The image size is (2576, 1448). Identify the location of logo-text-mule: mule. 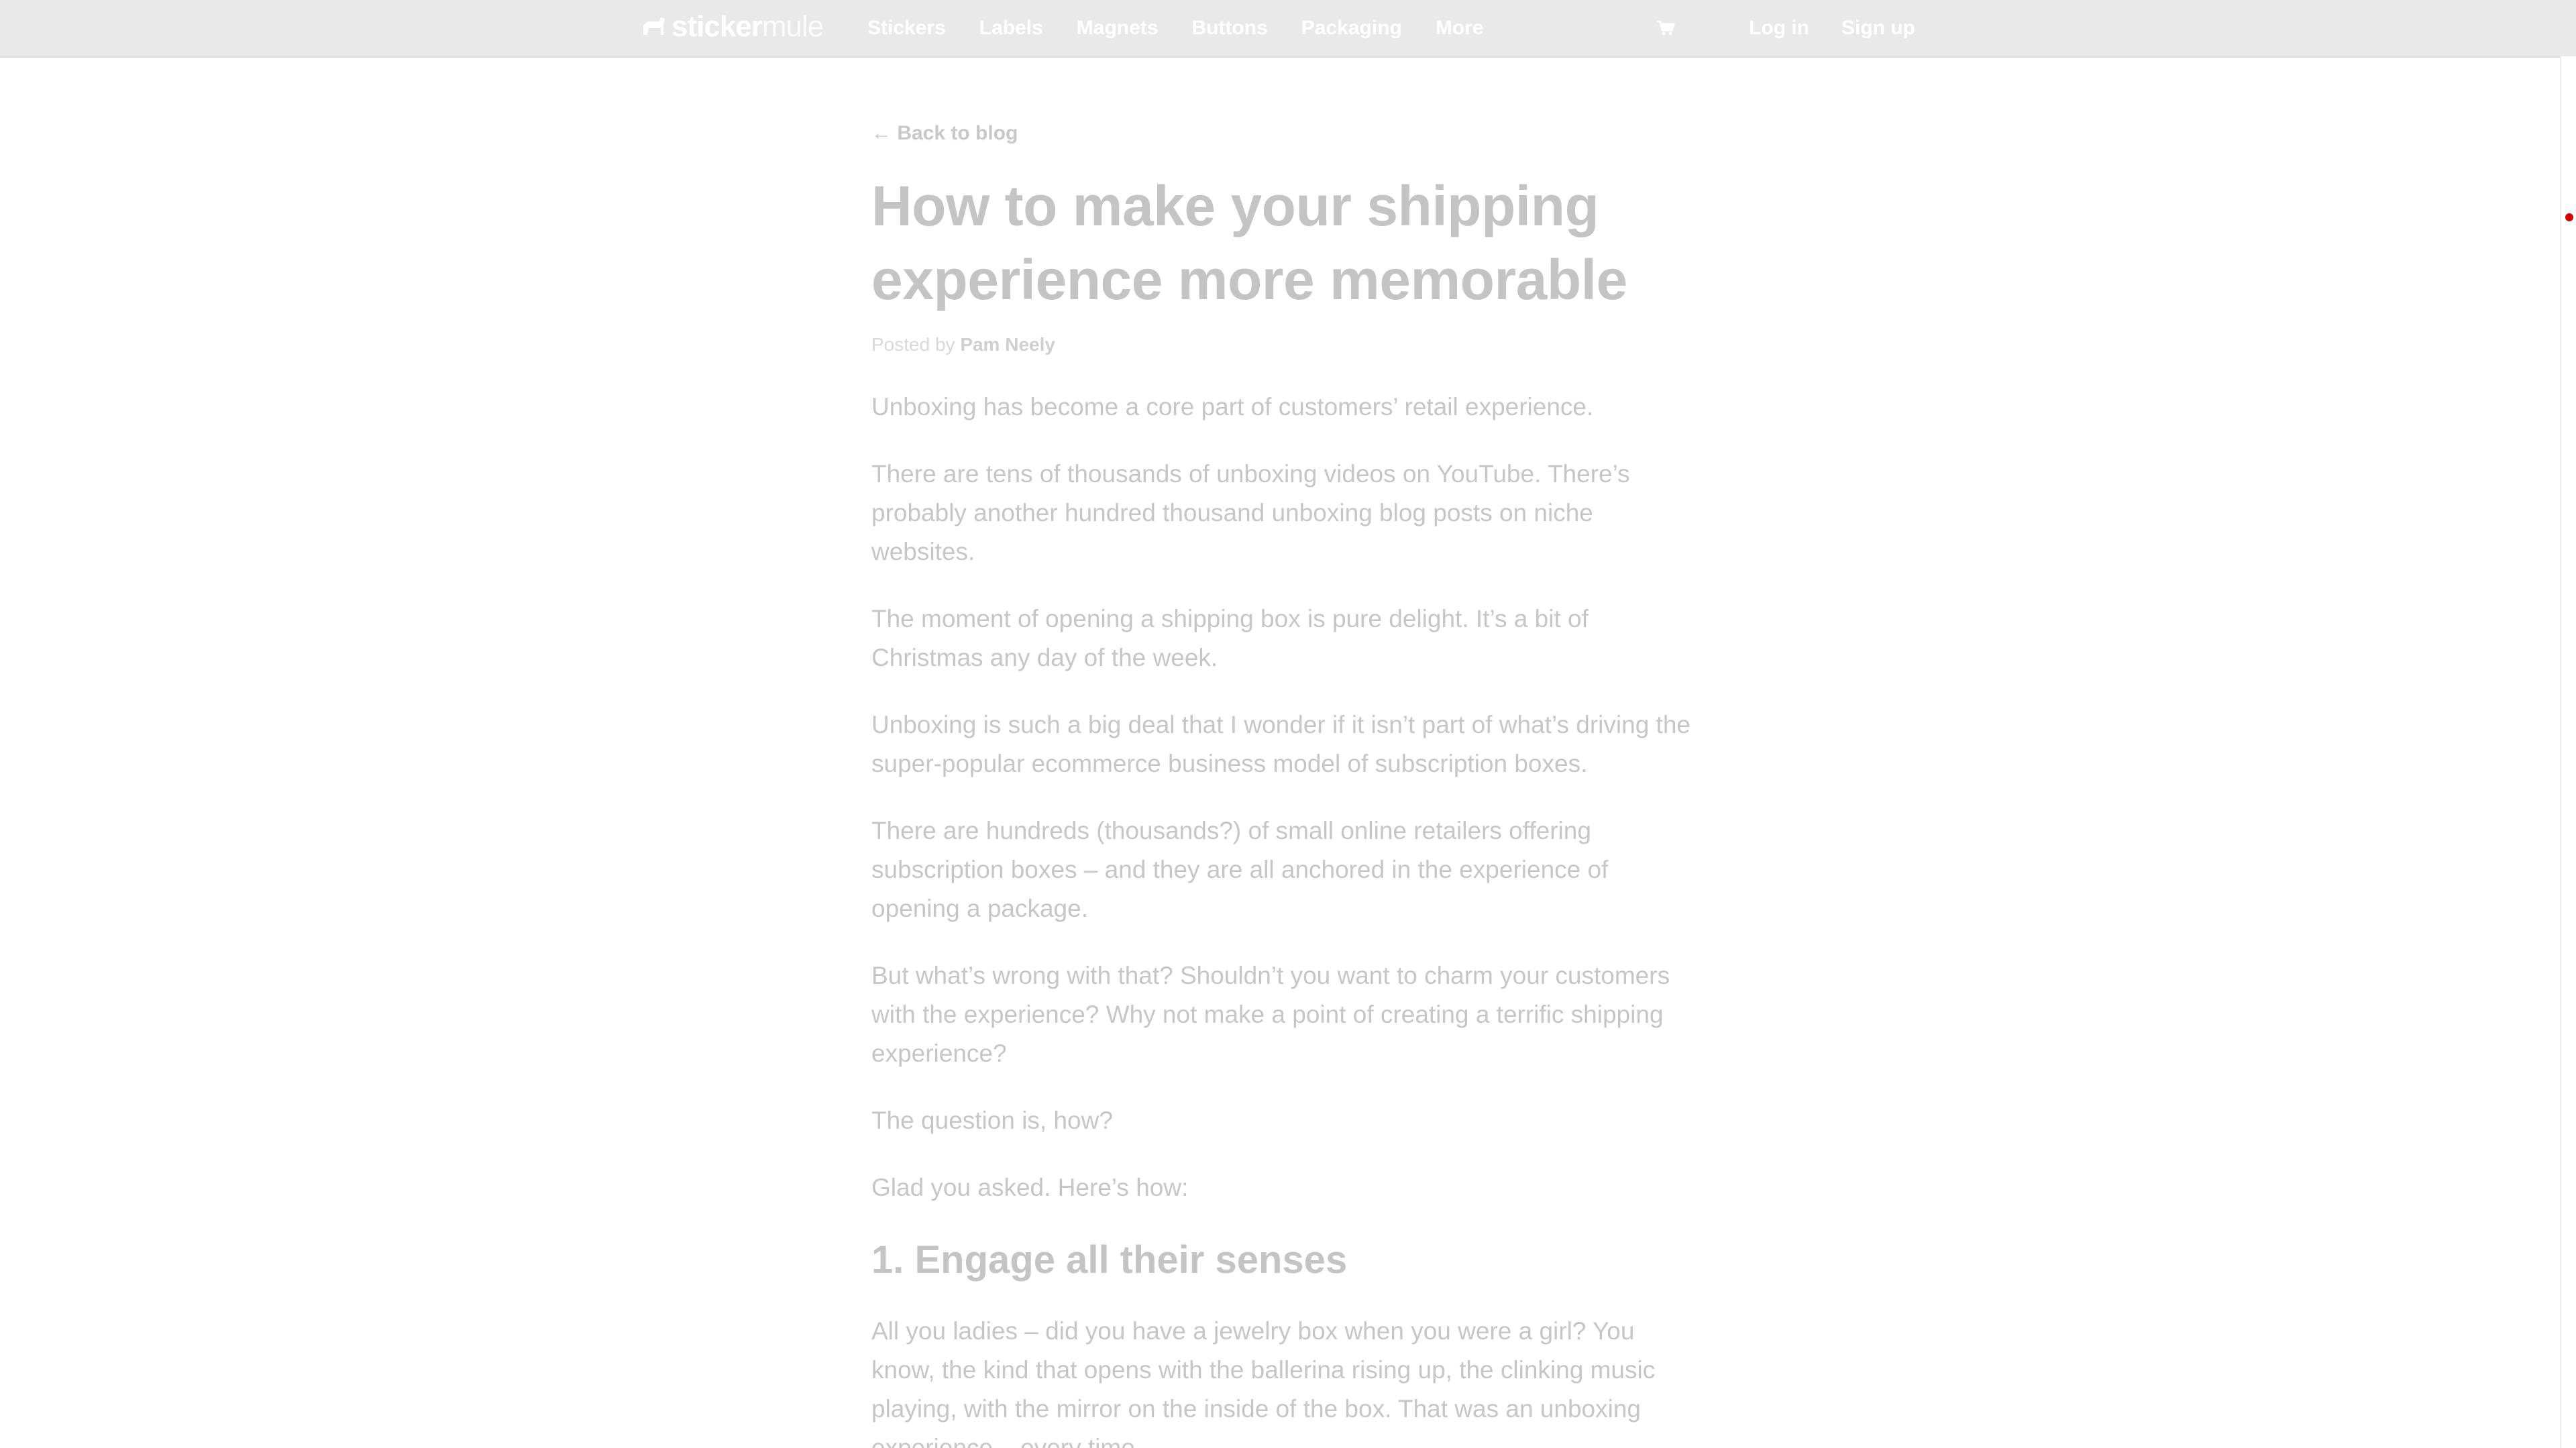
(792, 26).